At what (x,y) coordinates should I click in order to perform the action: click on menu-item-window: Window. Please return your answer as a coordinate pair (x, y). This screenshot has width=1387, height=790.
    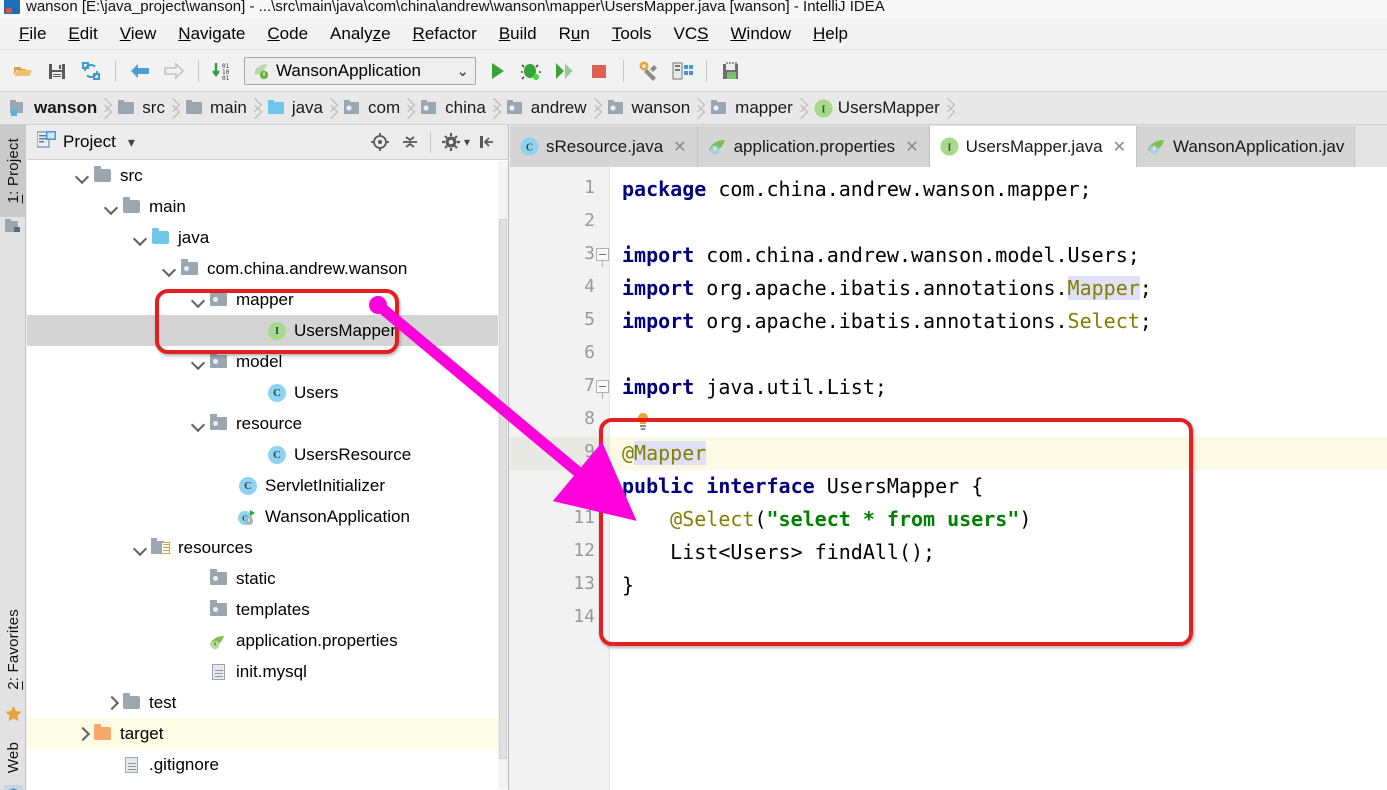
    Looking at the image, I should click on (761, 34).